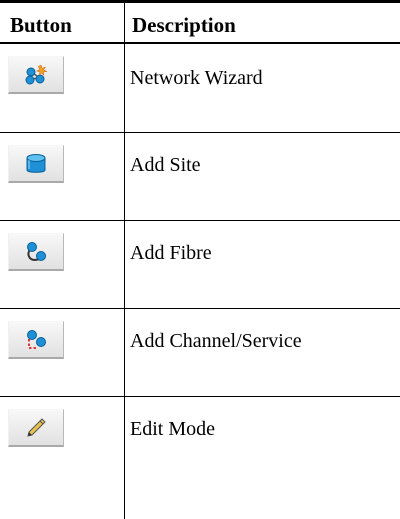 This screenshot has width=400, height=519. I want to click on table-header-row: Button Description, so click(200, 22).